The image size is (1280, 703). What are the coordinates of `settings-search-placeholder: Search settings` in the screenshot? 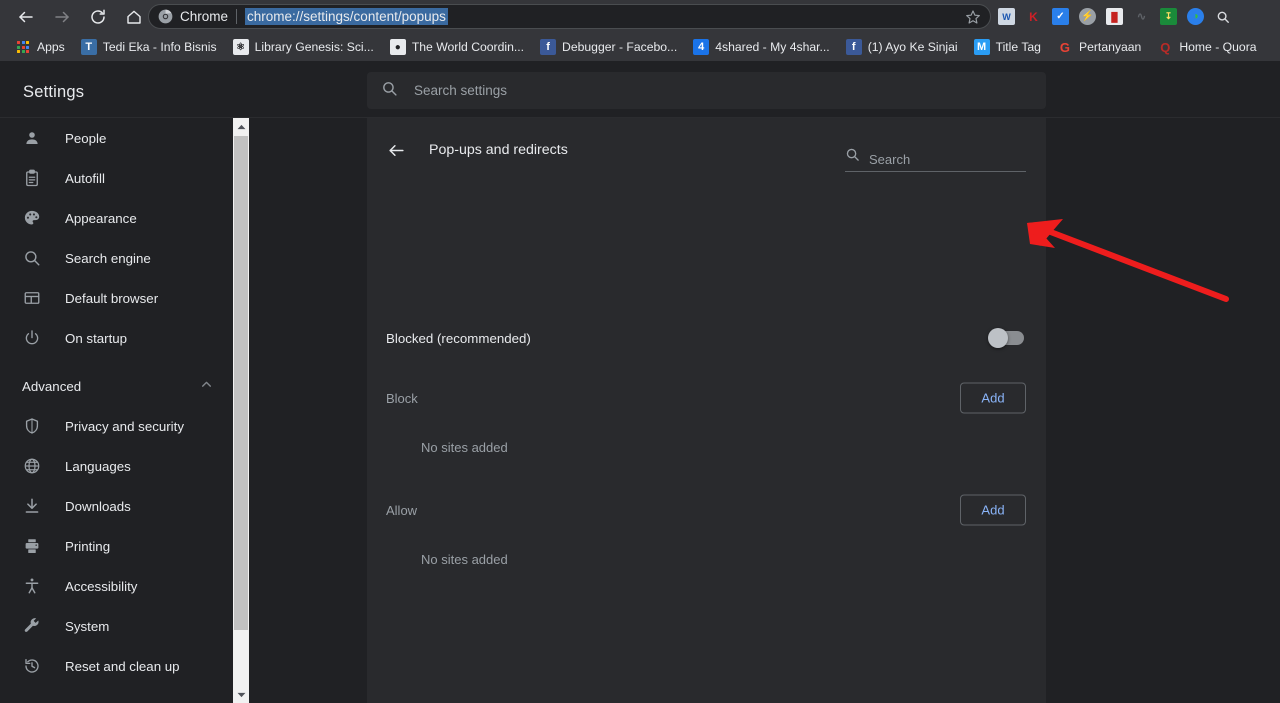 It's located at (461, 90).